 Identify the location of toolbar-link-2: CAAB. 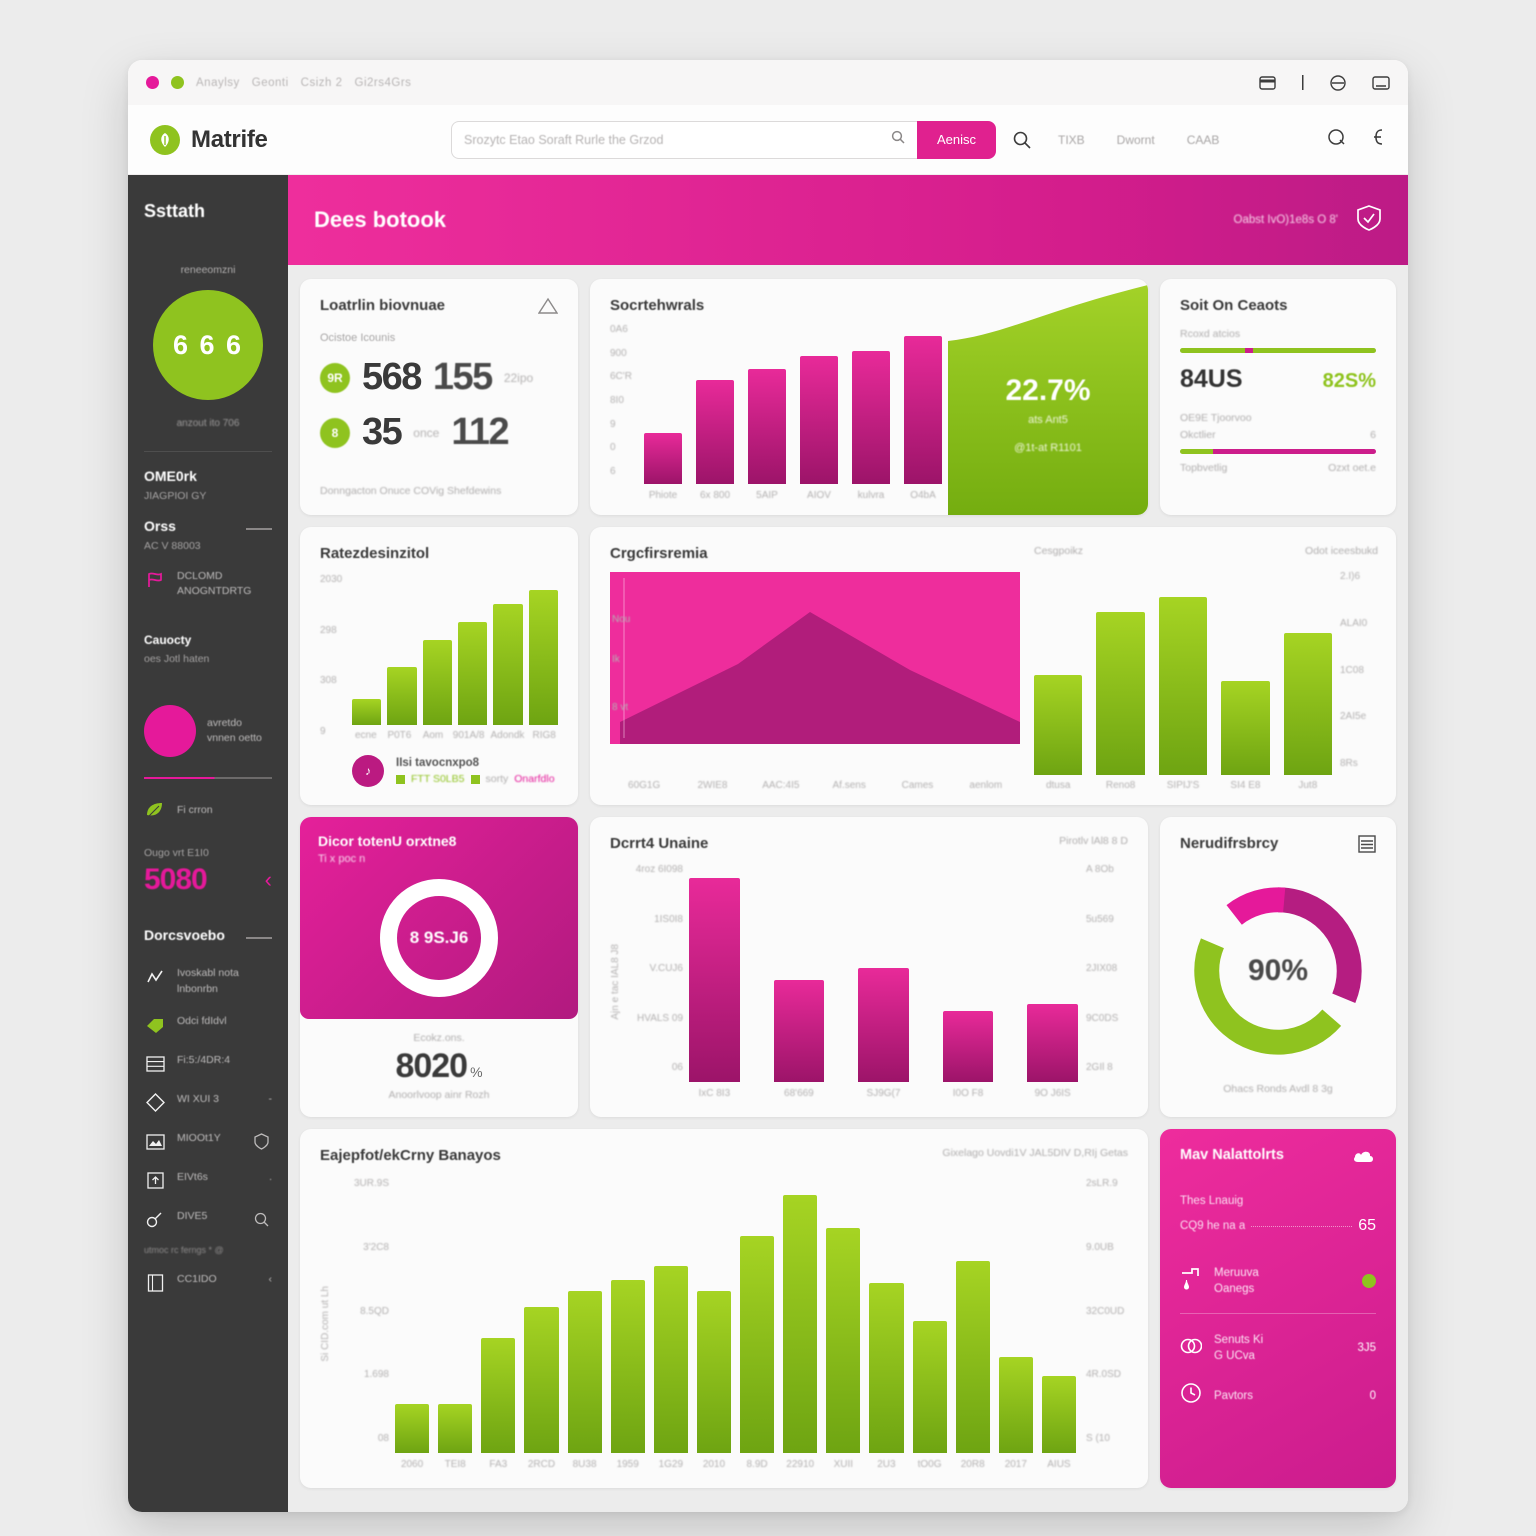
(1203, 140).